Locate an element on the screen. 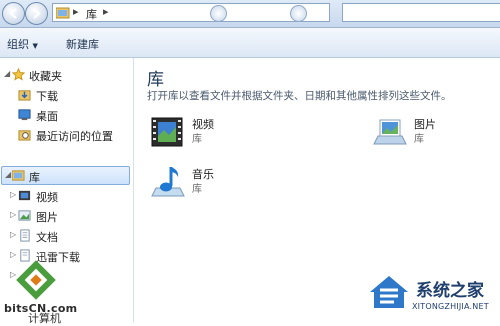 This screenshot has height=326, width=500. download-folder-icon is located at coordinates (24, 95).